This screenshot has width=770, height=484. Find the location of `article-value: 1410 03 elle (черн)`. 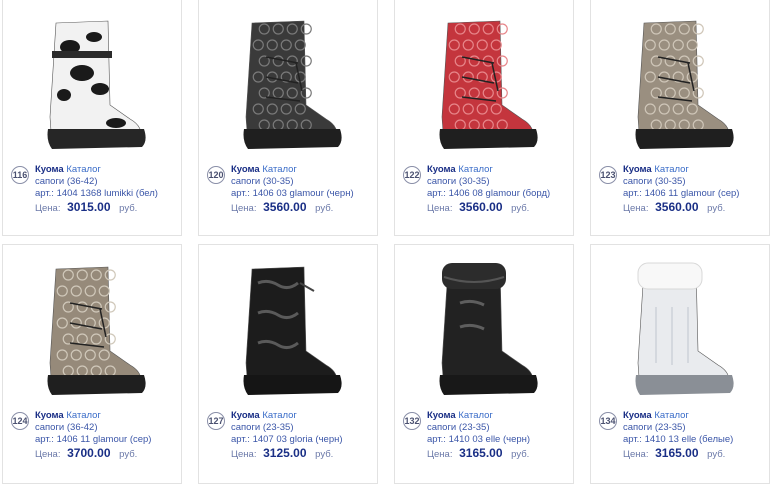

article-value: 1410 03 elle (черн) is located at coordinates (489, 439).